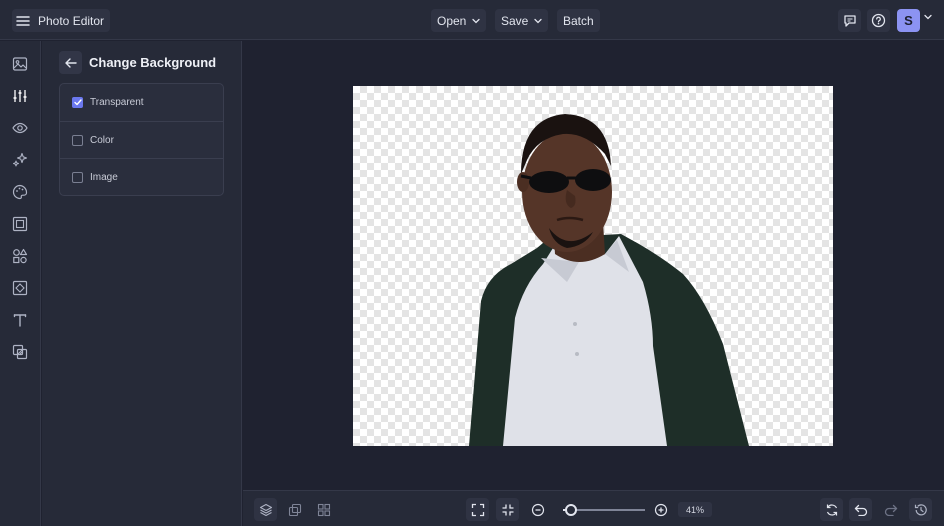  I want to click on undo-icon, so click(861, 510).